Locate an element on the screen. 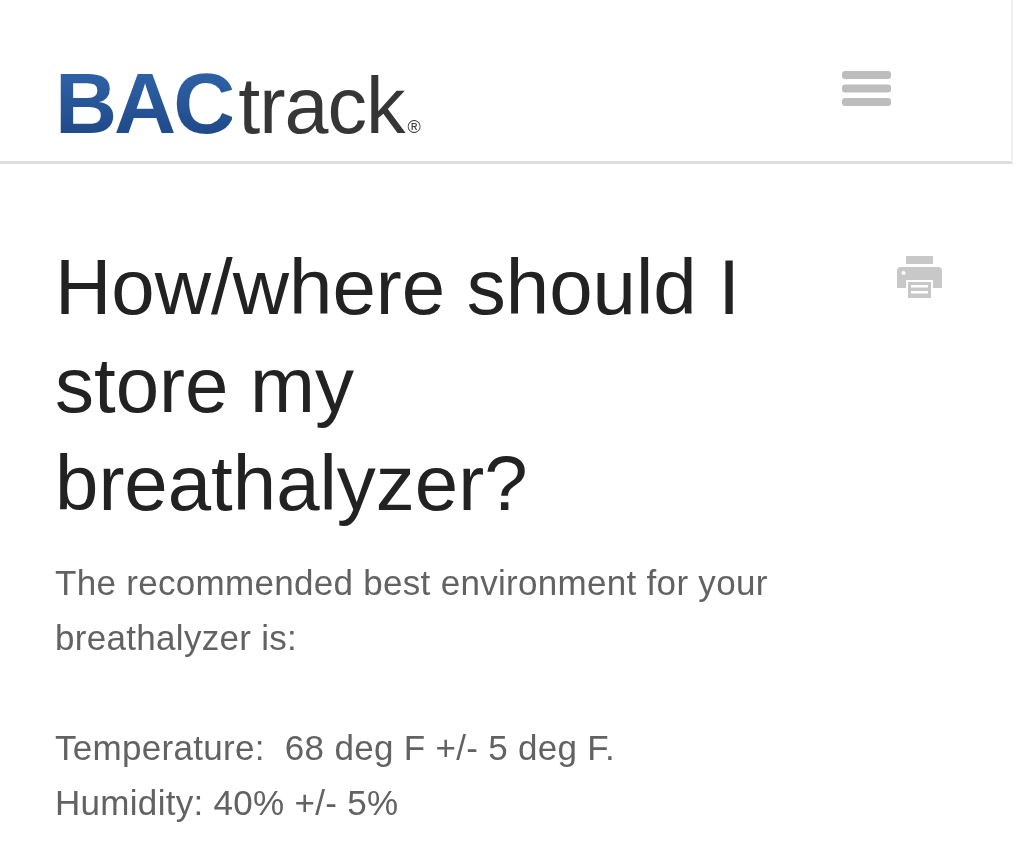 Image resolution: width=1024 pixels, height=868 pixels. print-button is located at coordinates (919, 277).